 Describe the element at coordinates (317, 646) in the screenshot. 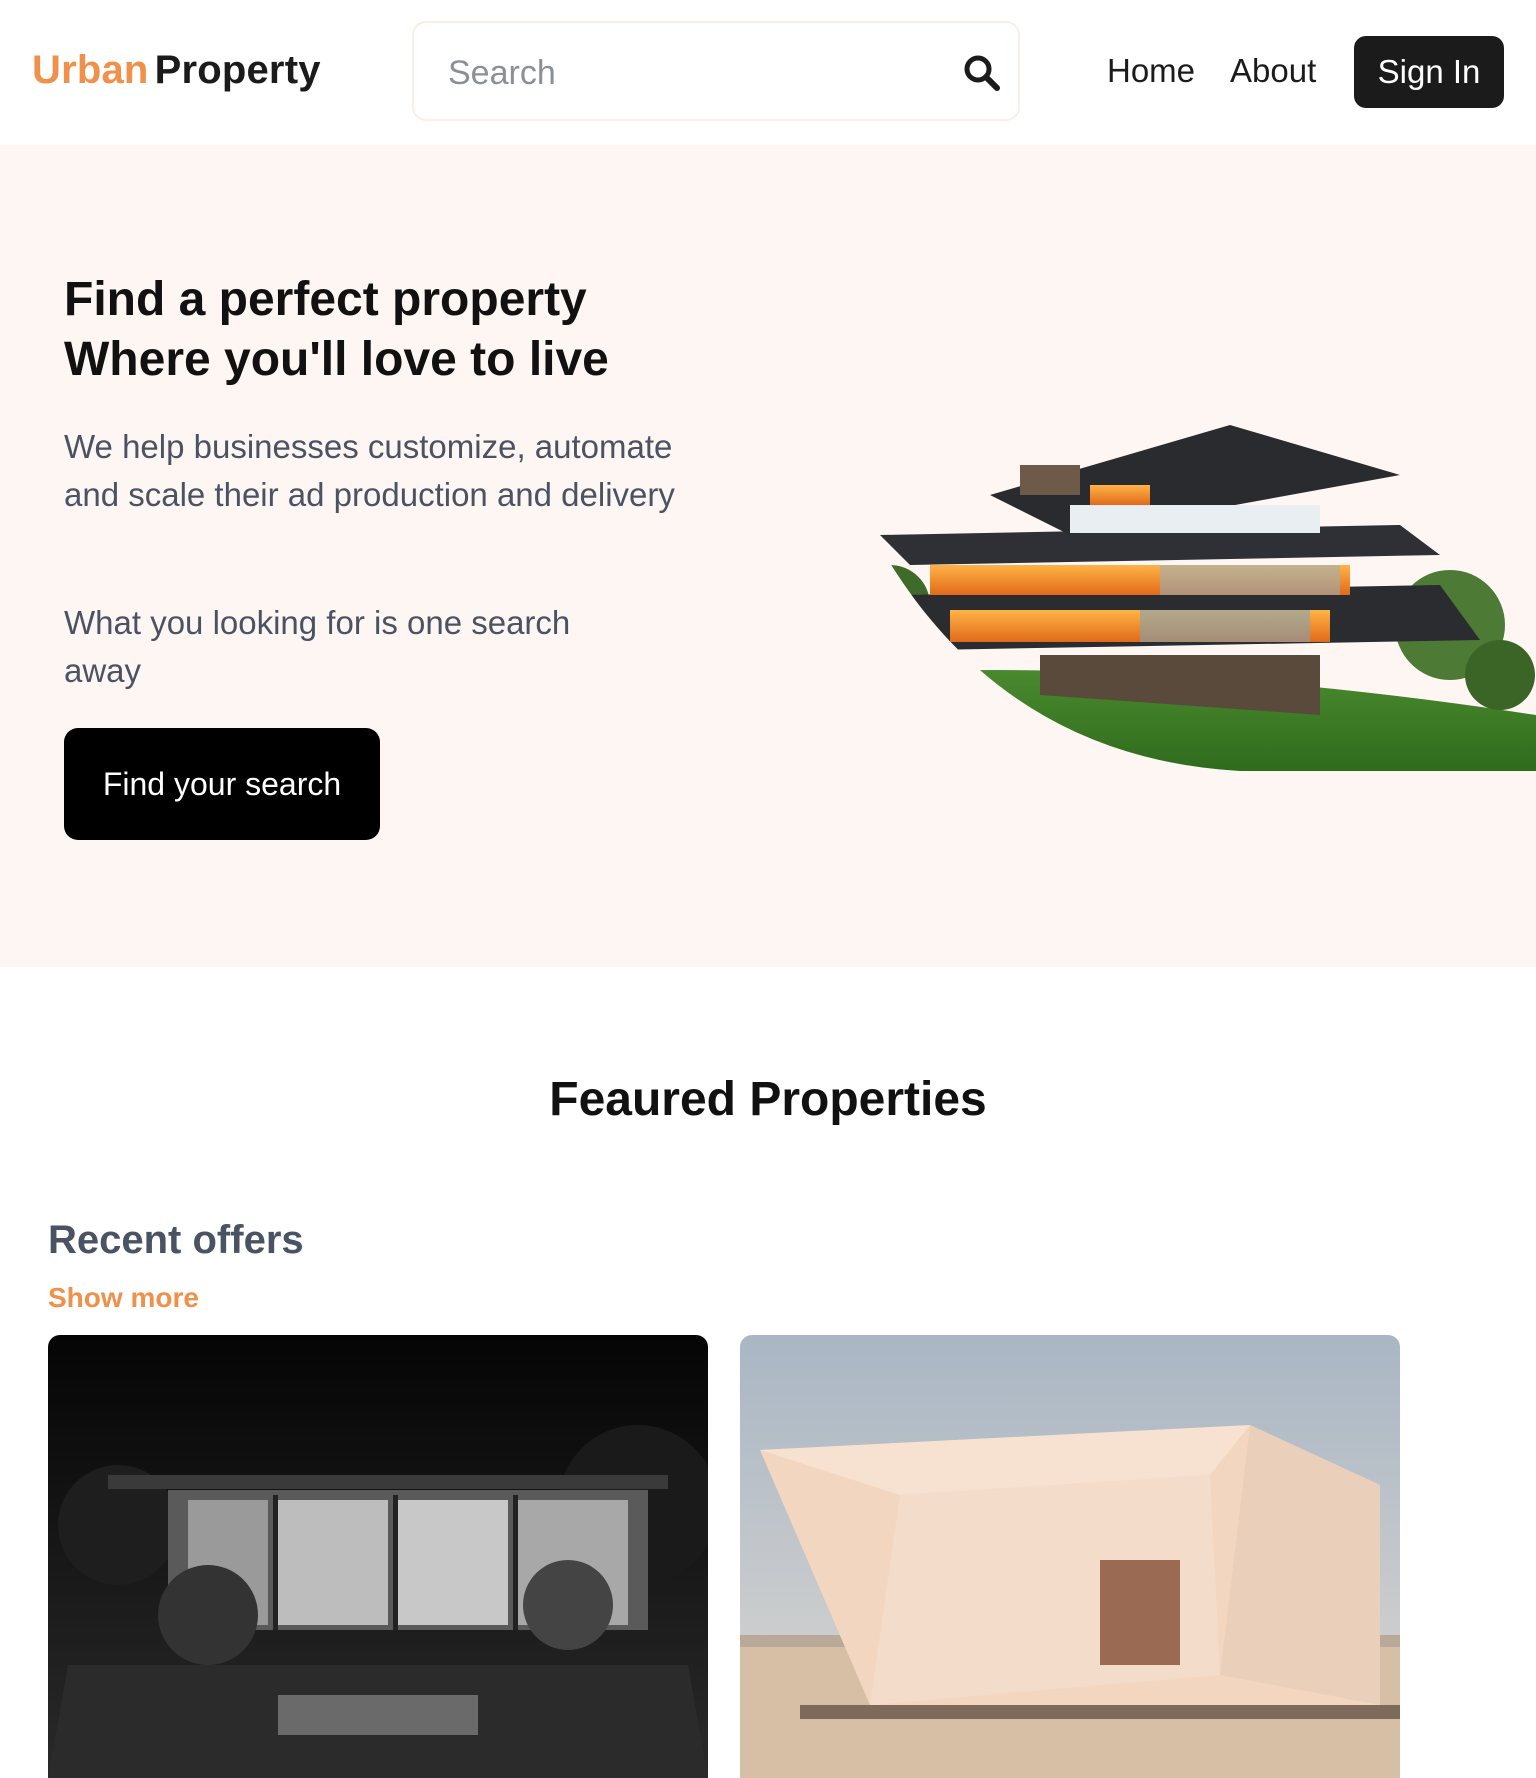

I see `hero-tagline: What you looking for is one search away` at that location.